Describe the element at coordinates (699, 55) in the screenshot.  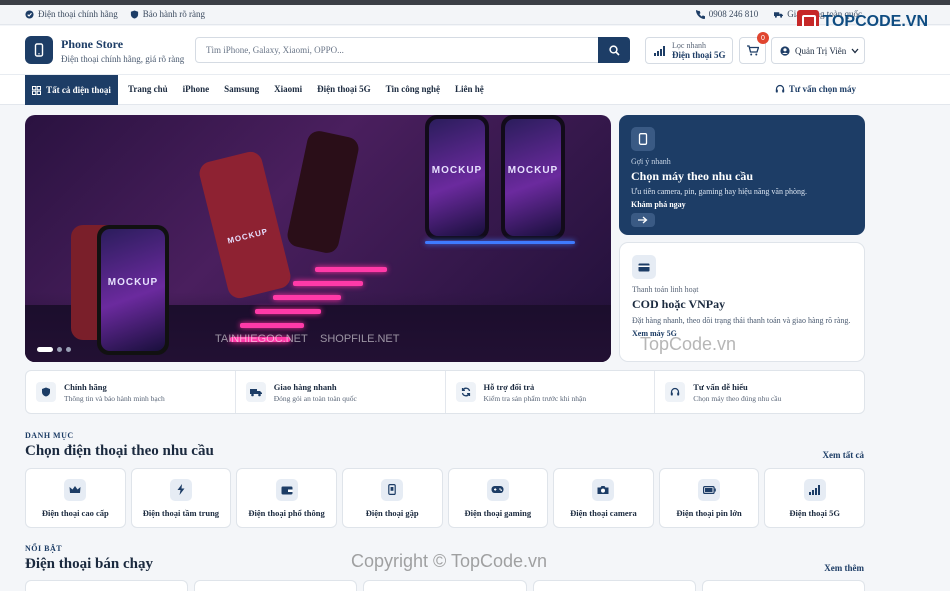
I see `quick-filter-value: Điện thoại 5G` at that location.